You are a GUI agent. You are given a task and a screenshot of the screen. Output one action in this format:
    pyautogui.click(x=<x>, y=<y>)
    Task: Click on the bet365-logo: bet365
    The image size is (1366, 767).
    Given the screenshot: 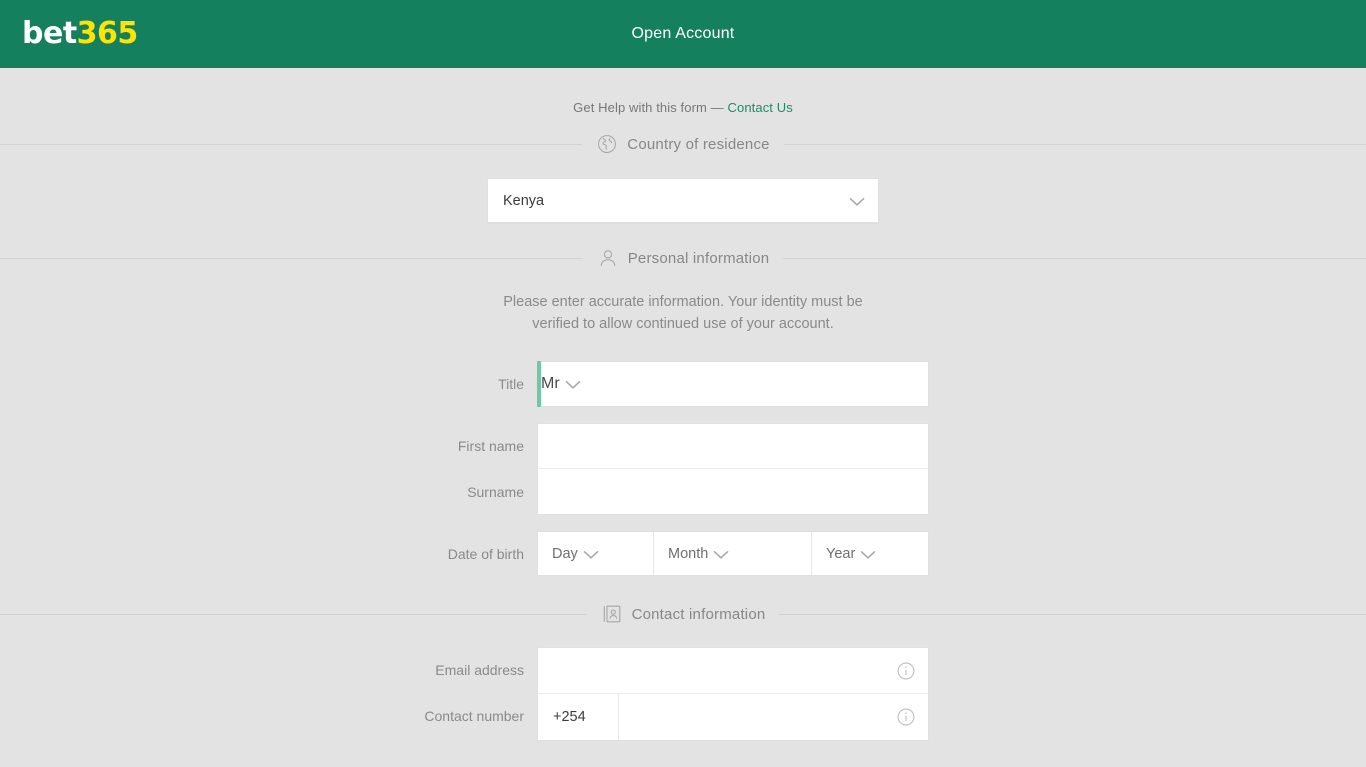 What is the action you would take?
    pyautogui.click(x=80, y=34)
    